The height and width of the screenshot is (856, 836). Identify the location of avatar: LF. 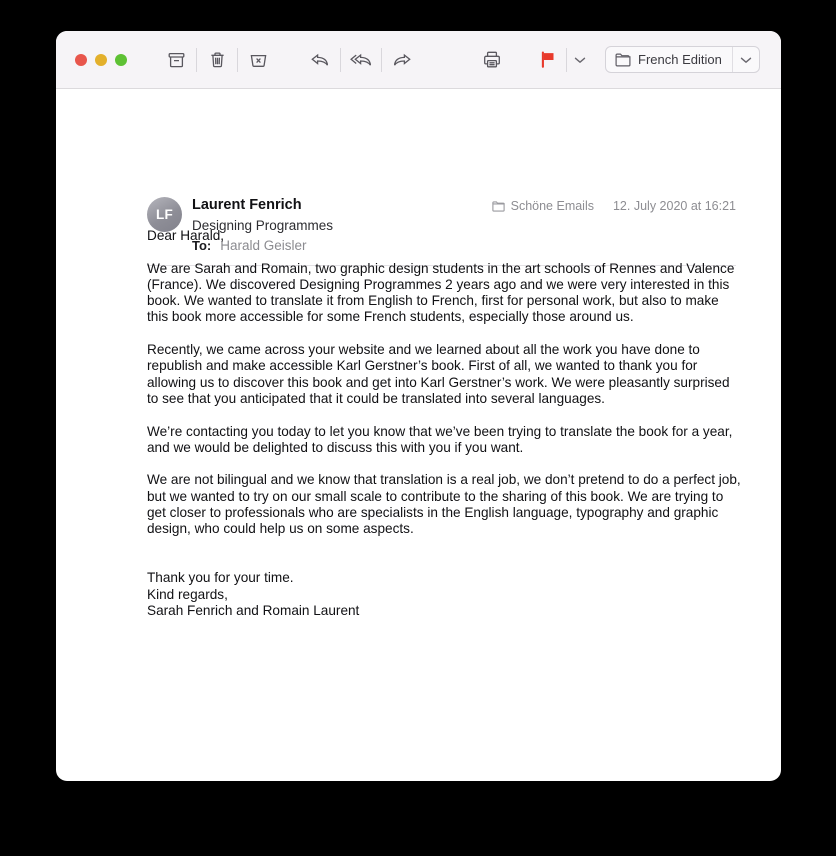
(164, 214).